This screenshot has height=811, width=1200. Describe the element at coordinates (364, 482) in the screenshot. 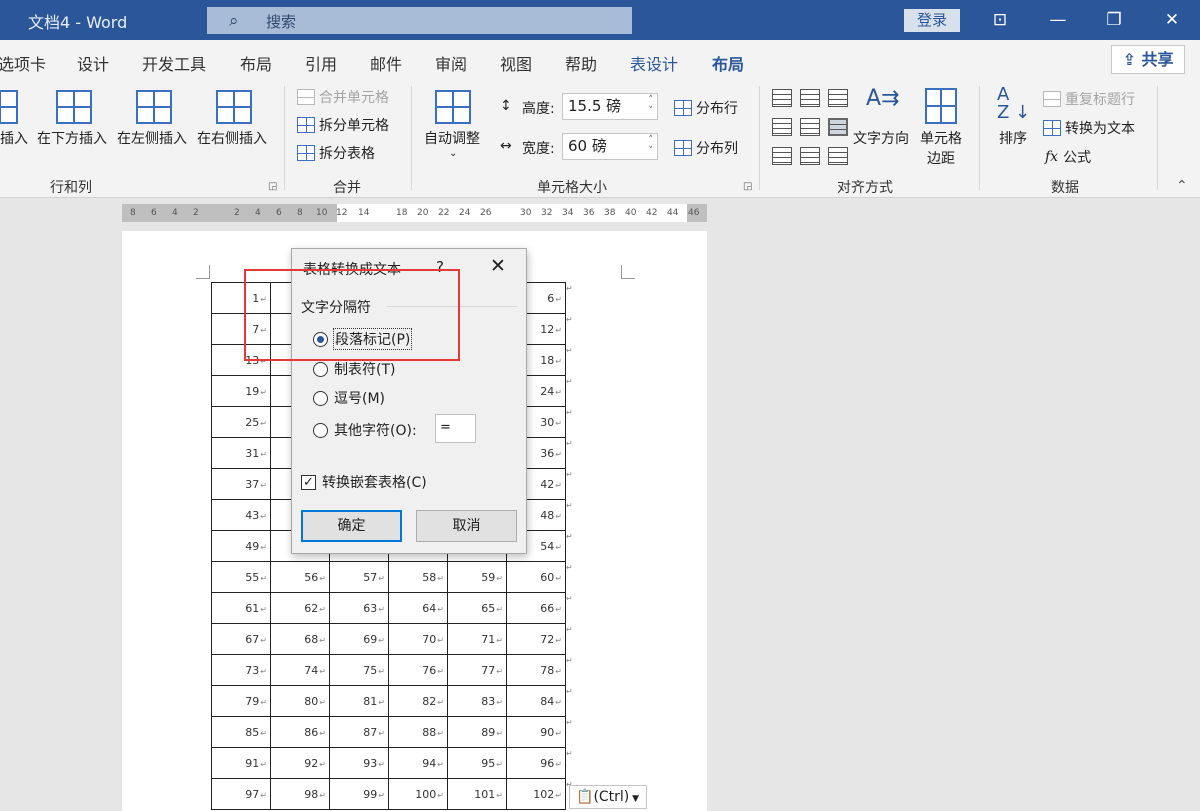

I see `convert-nested-checkbox: ✓ 转换嵌套表格(C)` at that location.